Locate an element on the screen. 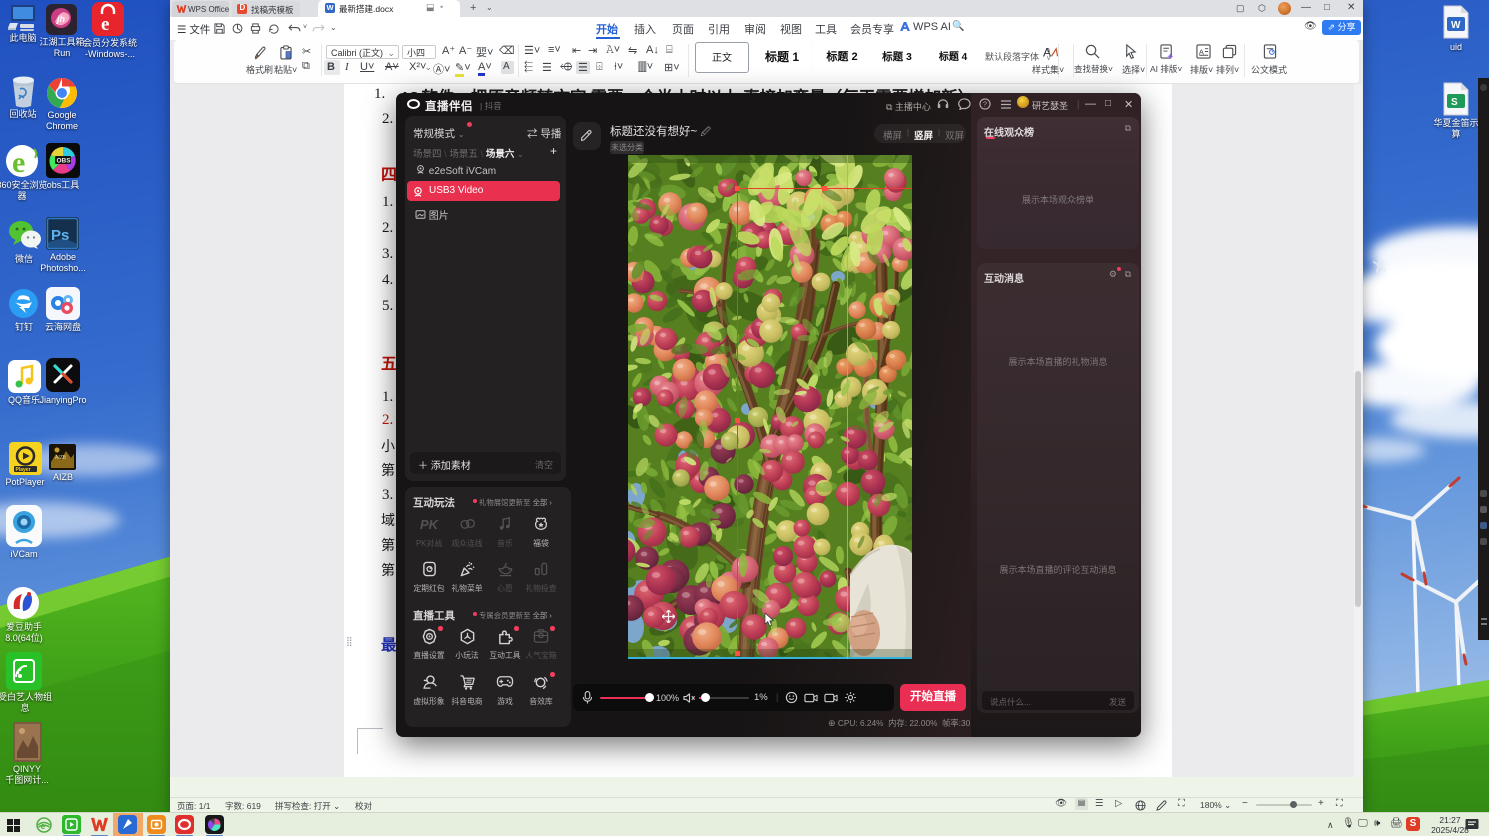  svg-text: A is located at coordinates (1047, 52).